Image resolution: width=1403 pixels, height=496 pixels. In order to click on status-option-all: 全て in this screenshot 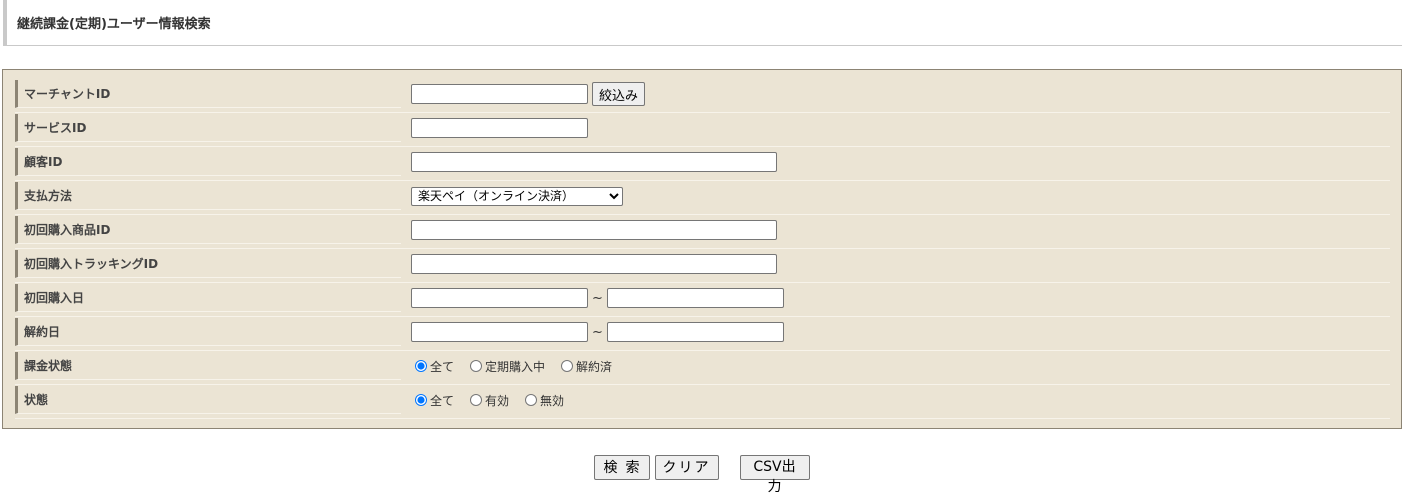, I will do `click(434, 400)`.